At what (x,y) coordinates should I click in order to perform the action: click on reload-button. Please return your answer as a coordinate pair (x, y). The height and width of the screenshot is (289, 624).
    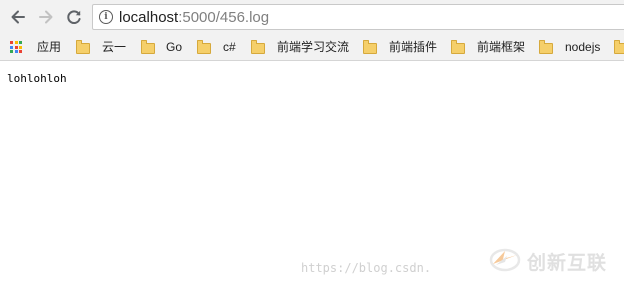
    Looking at the image, I should click on (74, 17).